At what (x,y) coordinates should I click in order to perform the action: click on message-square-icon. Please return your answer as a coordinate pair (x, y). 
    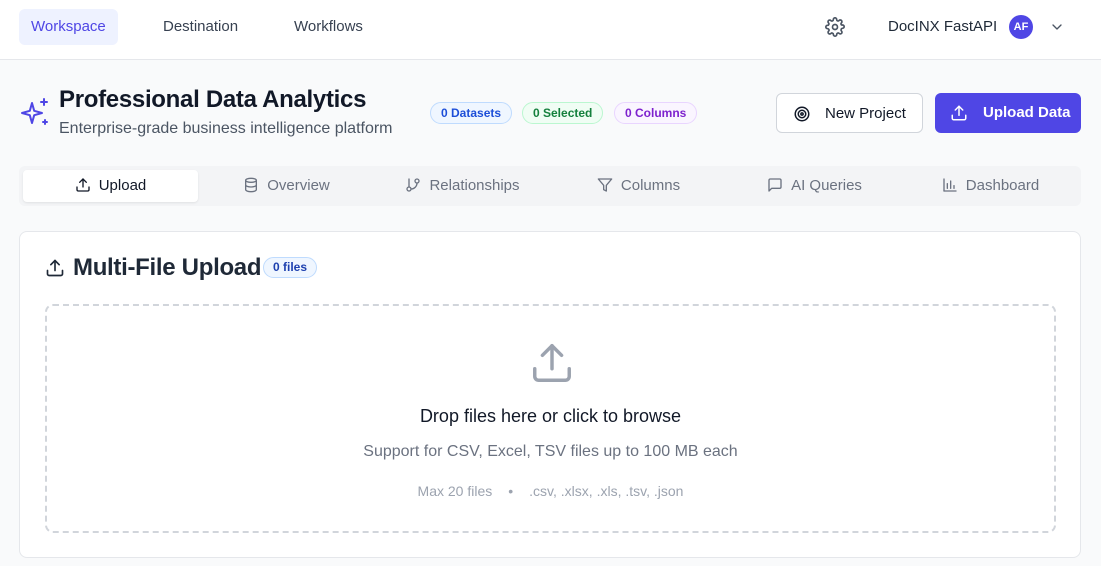
    Looking at the image, I should click on (775, 185).